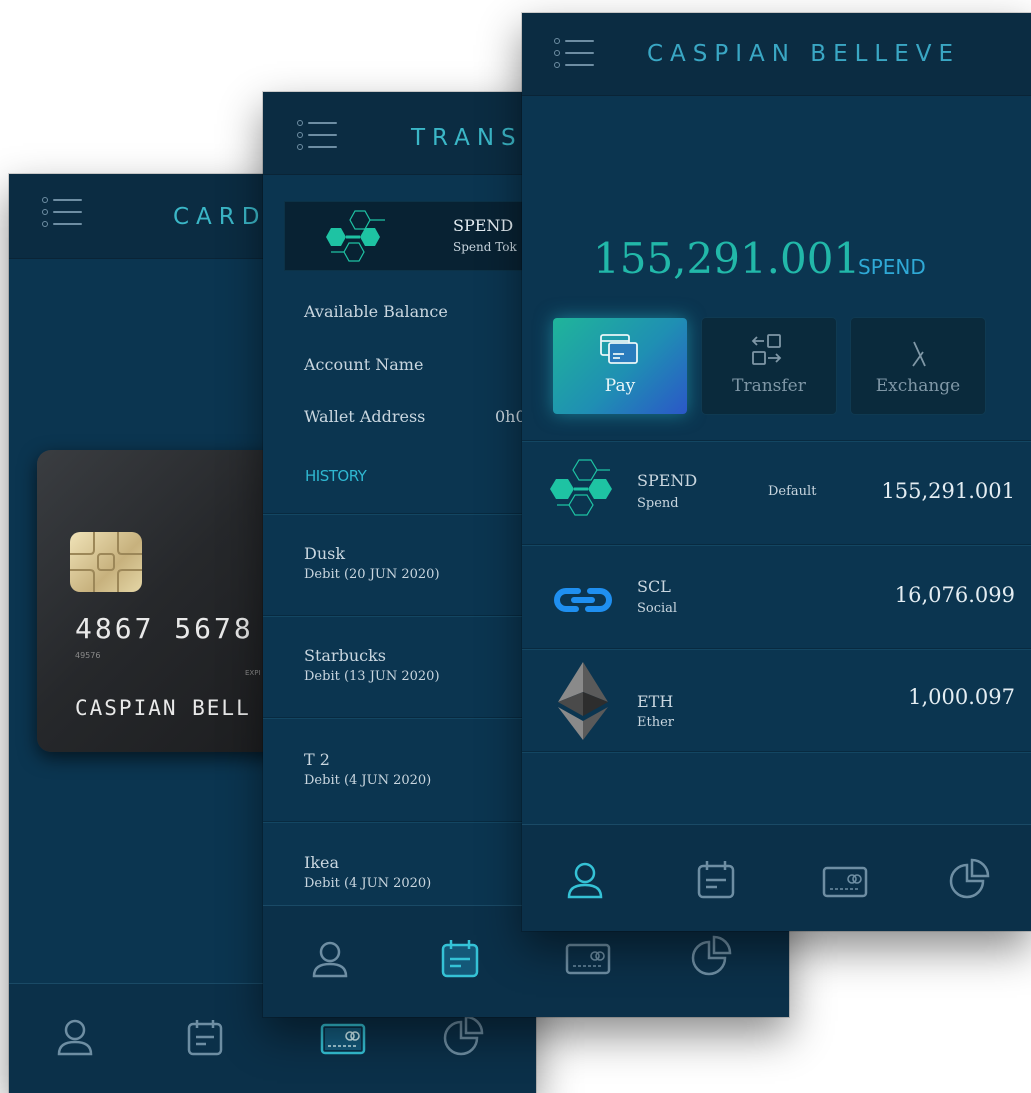 The width and height of the screenshot is (1031, 1093). Describe the element at coordinates (657, 608) in the screenshot. I see `token-name: Social` at that location.